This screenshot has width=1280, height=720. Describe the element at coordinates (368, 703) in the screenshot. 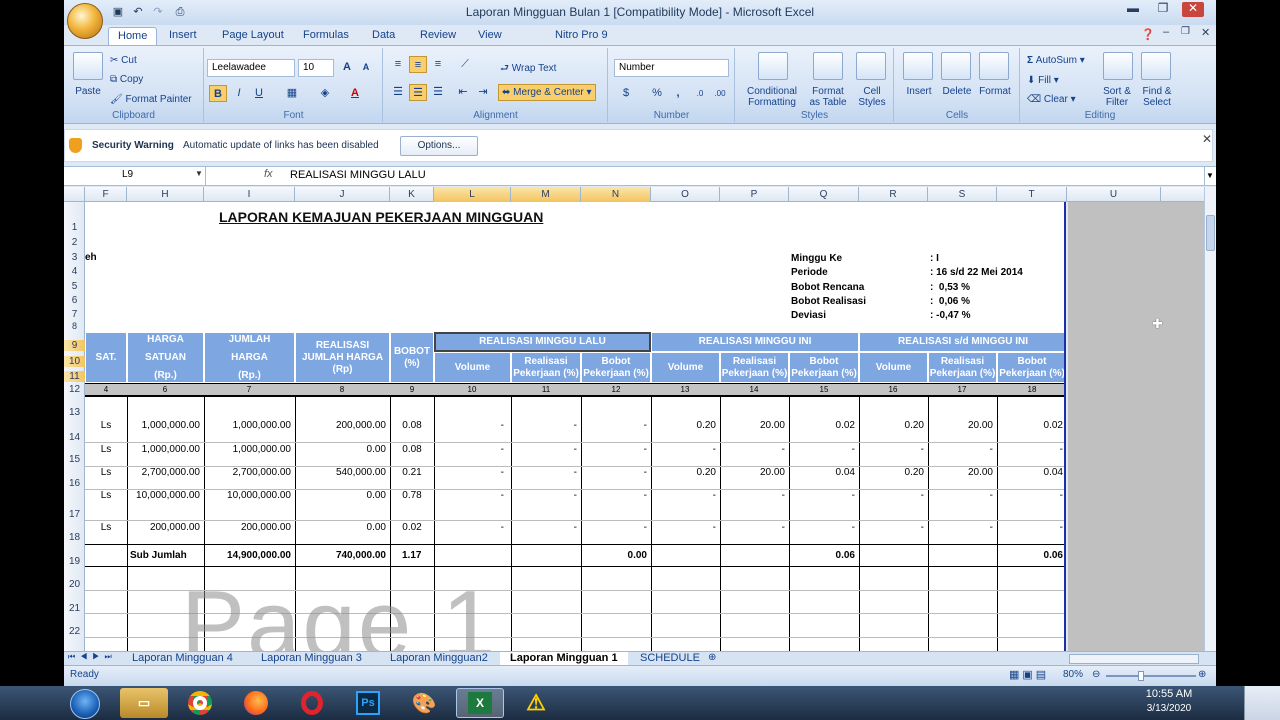

I see `photoshop-icon: Ps` at that location.